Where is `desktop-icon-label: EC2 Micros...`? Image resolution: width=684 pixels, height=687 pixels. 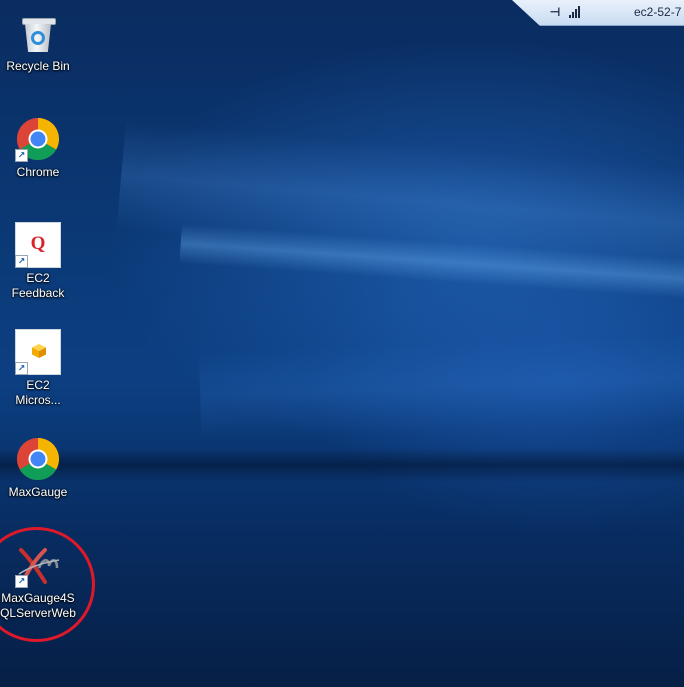 desktop-icon-label: EC2 Micros... is located at coordinates (38, 392).